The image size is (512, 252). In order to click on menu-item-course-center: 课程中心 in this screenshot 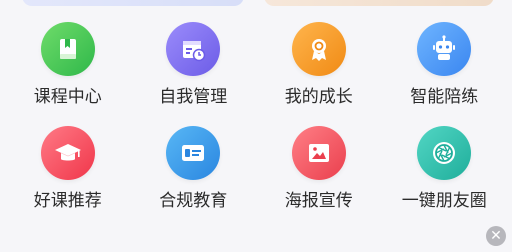, I will do `click(68, 65)`.